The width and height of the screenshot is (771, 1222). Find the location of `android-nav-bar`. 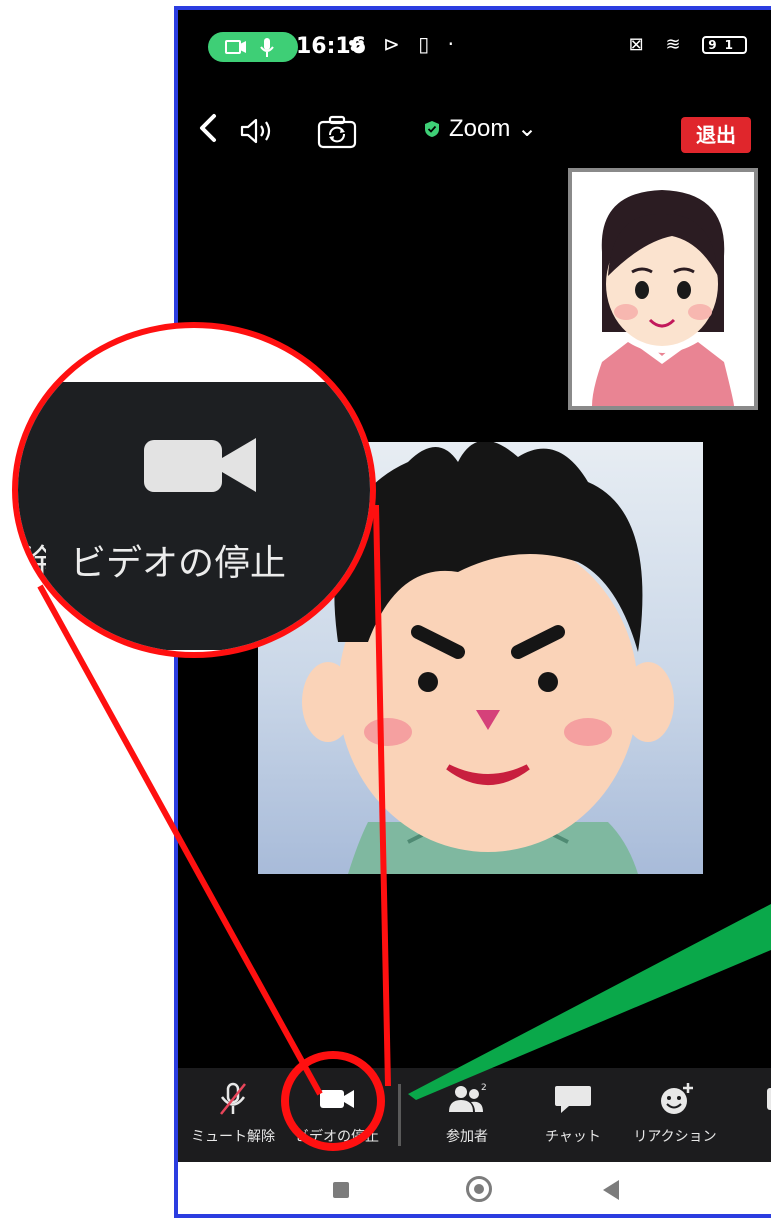

android-nav-bar is located at coordinates (474, 1188).